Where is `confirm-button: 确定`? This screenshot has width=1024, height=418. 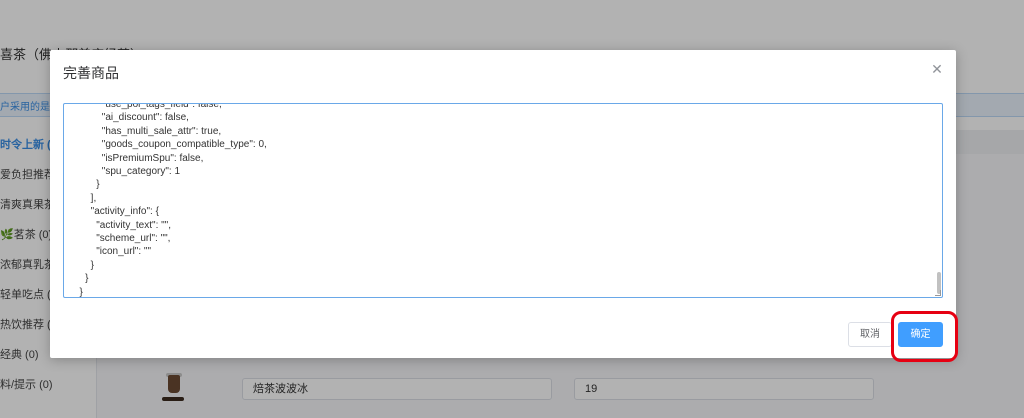
confirm-button: 确定 is located at coordinates (920, 334).